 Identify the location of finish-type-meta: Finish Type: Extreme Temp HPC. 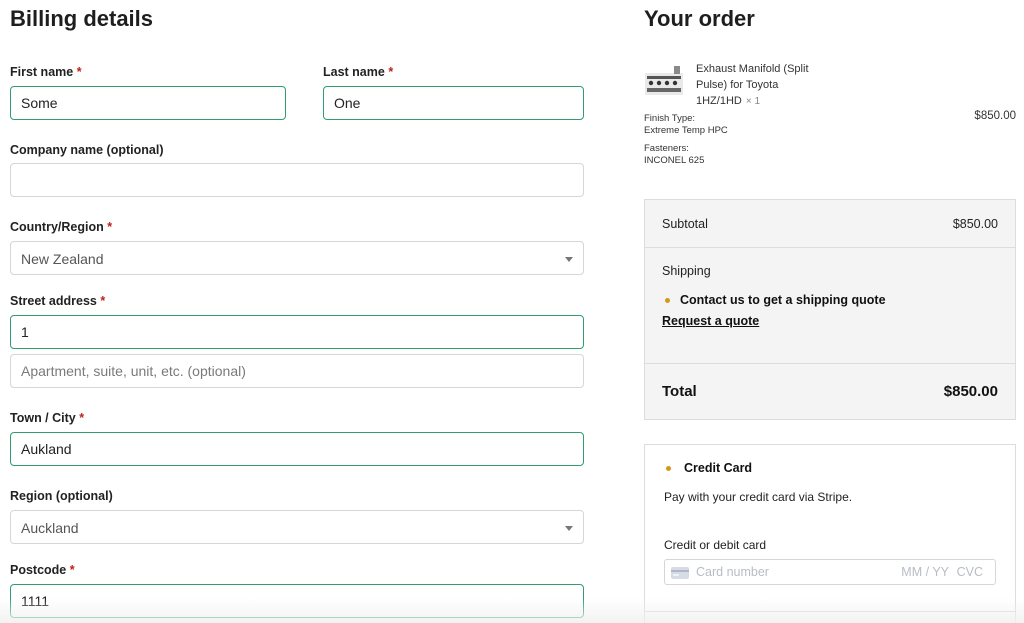
(686, 125).